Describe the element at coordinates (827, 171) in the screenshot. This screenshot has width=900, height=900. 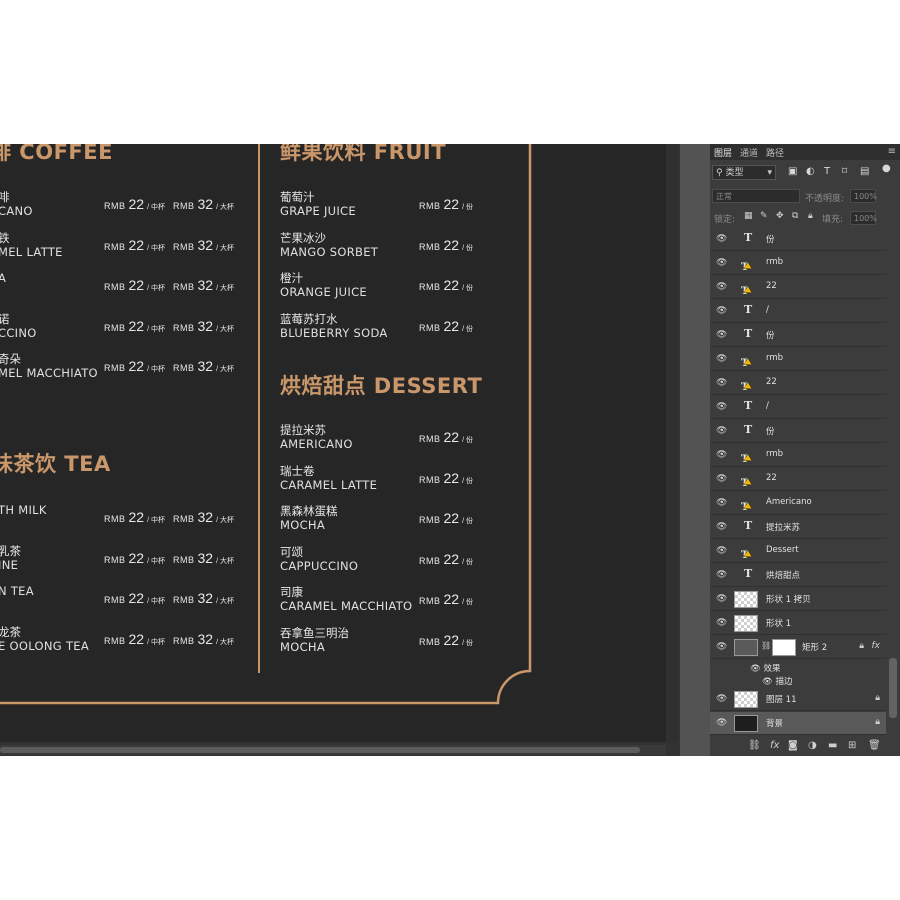
I see `type-filter-icon: T` at that location.